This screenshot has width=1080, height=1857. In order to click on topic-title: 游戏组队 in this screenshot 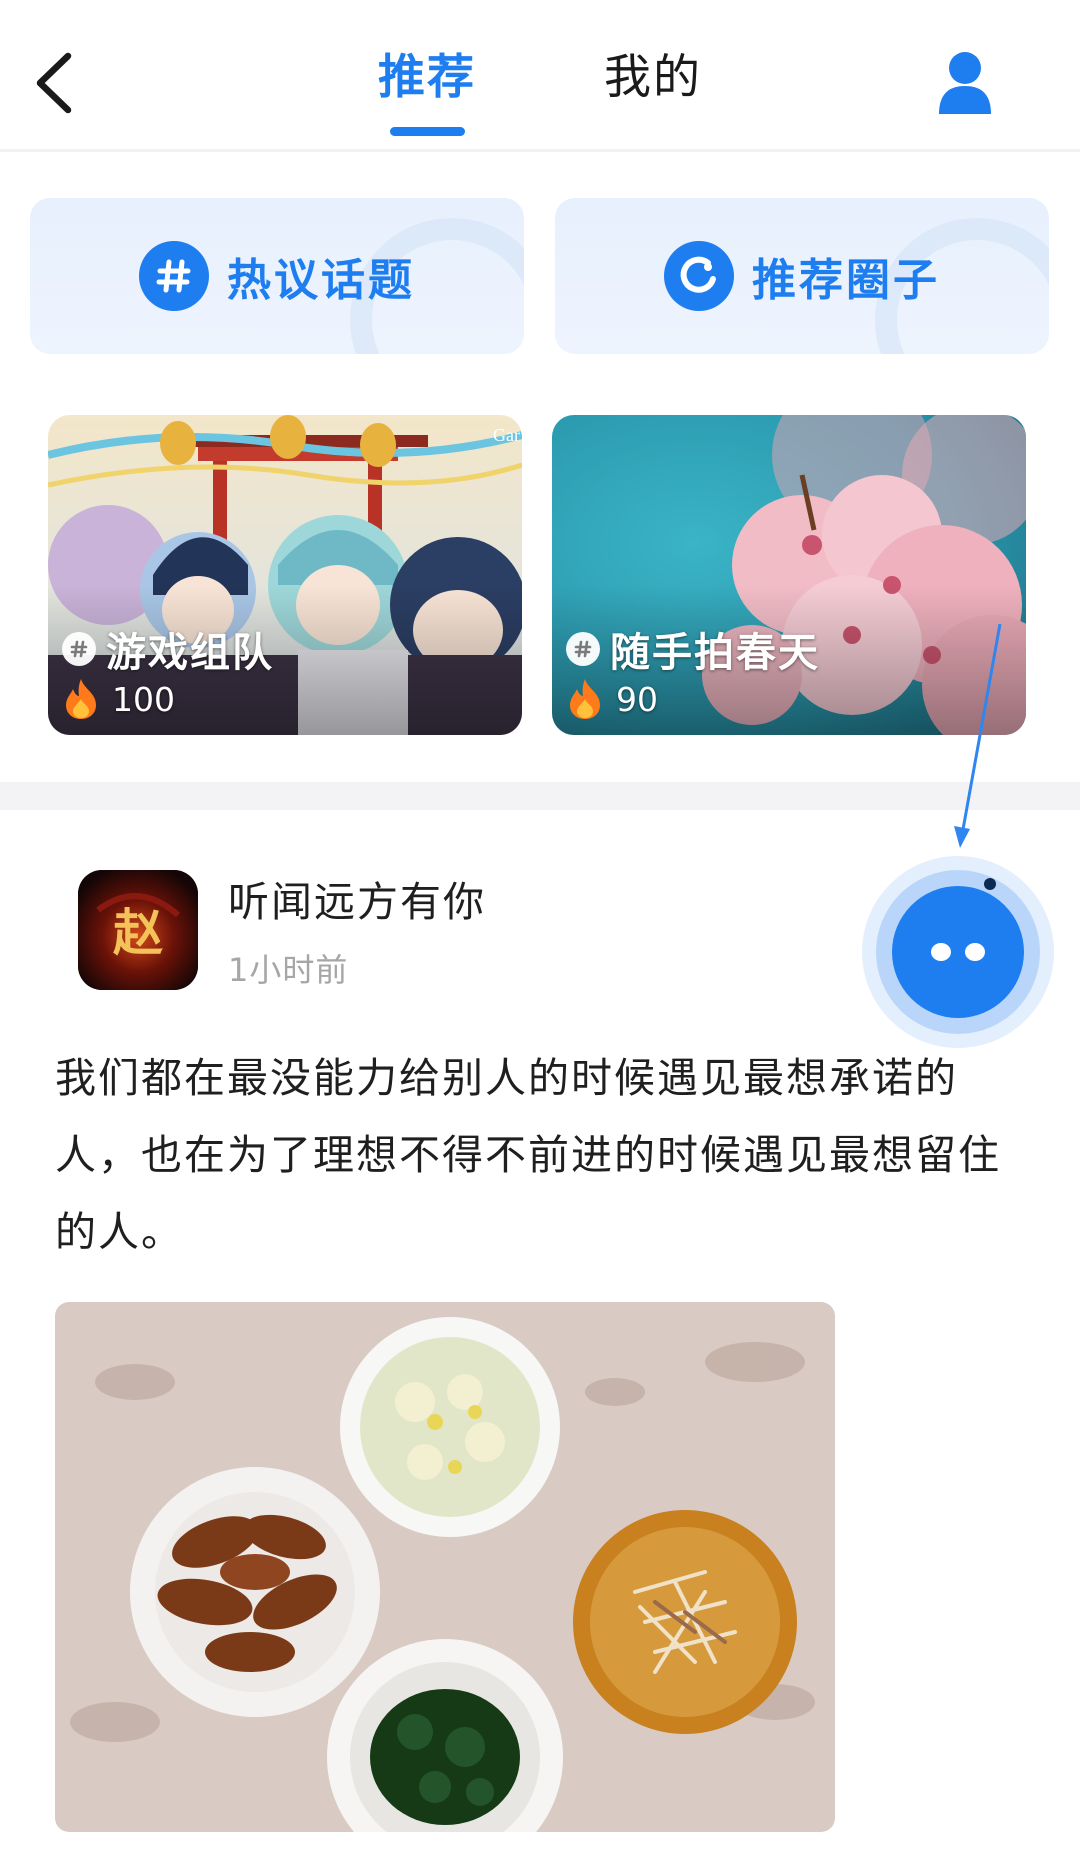, I will do `click(168, 649)`.